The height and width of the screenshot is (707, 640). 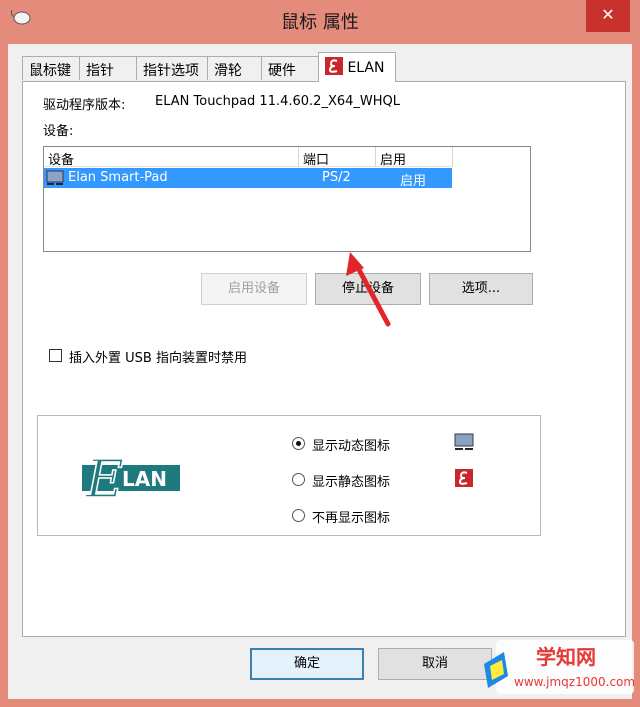 I want to click on column-port: 端口, so click(x=337, y=157).